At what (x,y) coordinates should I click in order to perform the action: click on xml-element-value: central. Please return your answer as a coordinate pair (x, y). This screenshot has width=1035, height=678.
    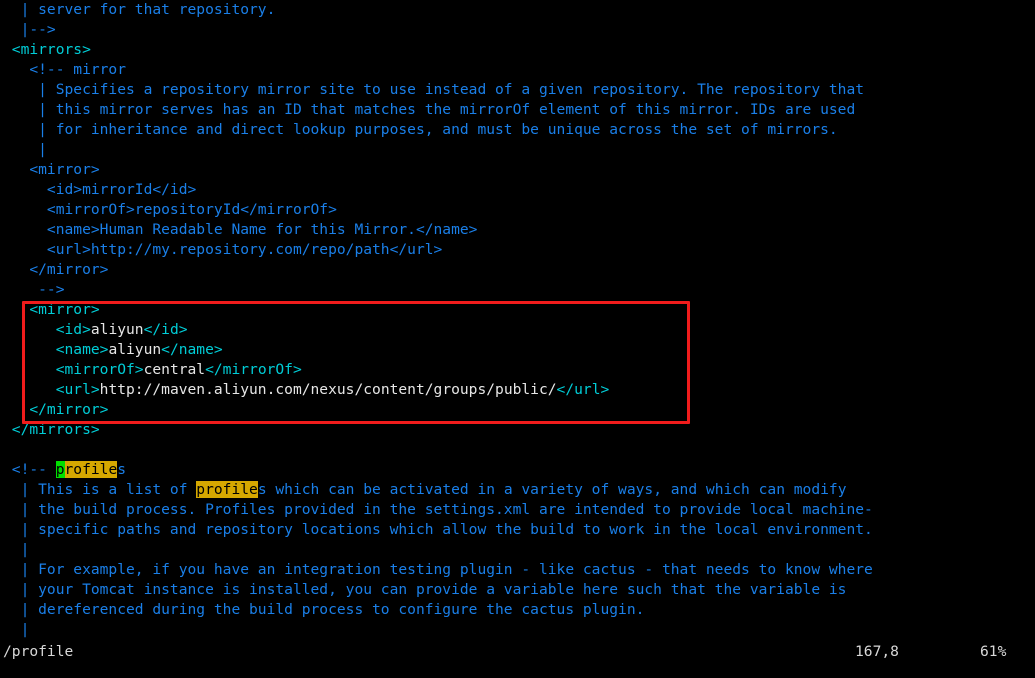
    Looking at the image, I should click on (174, 369).